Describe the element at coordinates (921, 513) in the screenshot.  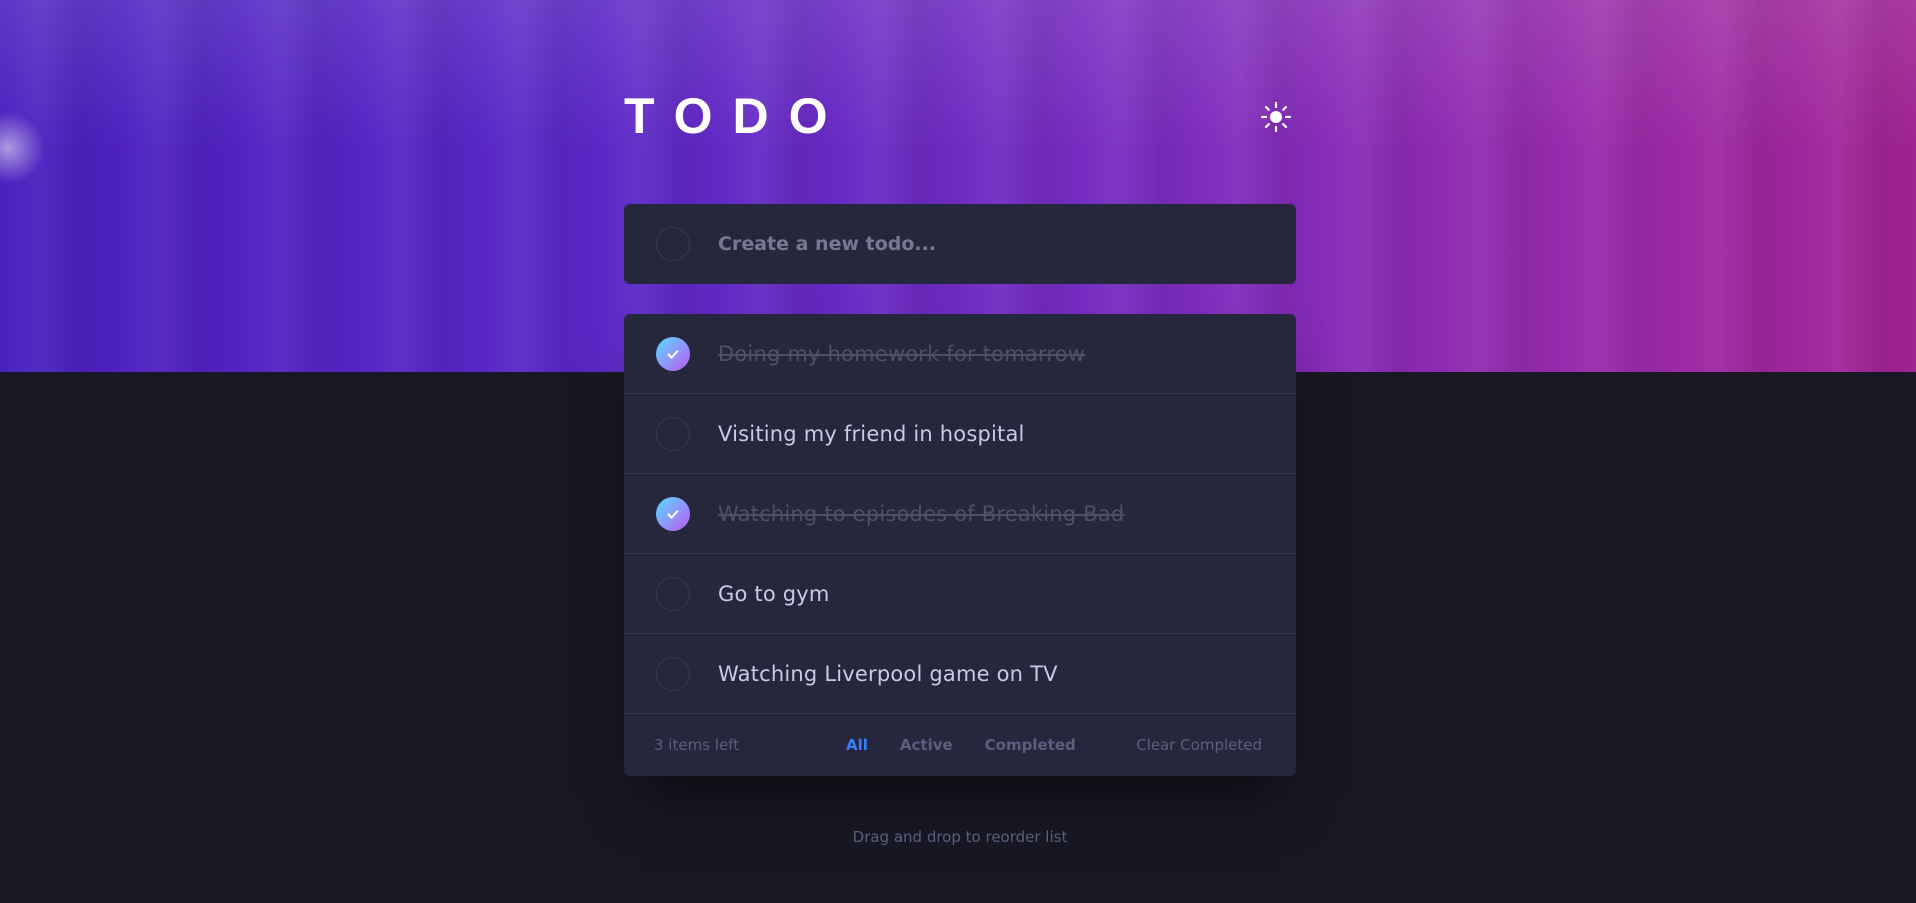
I see `todo-text: Watching to episodes of Breaking Bad` at that location.